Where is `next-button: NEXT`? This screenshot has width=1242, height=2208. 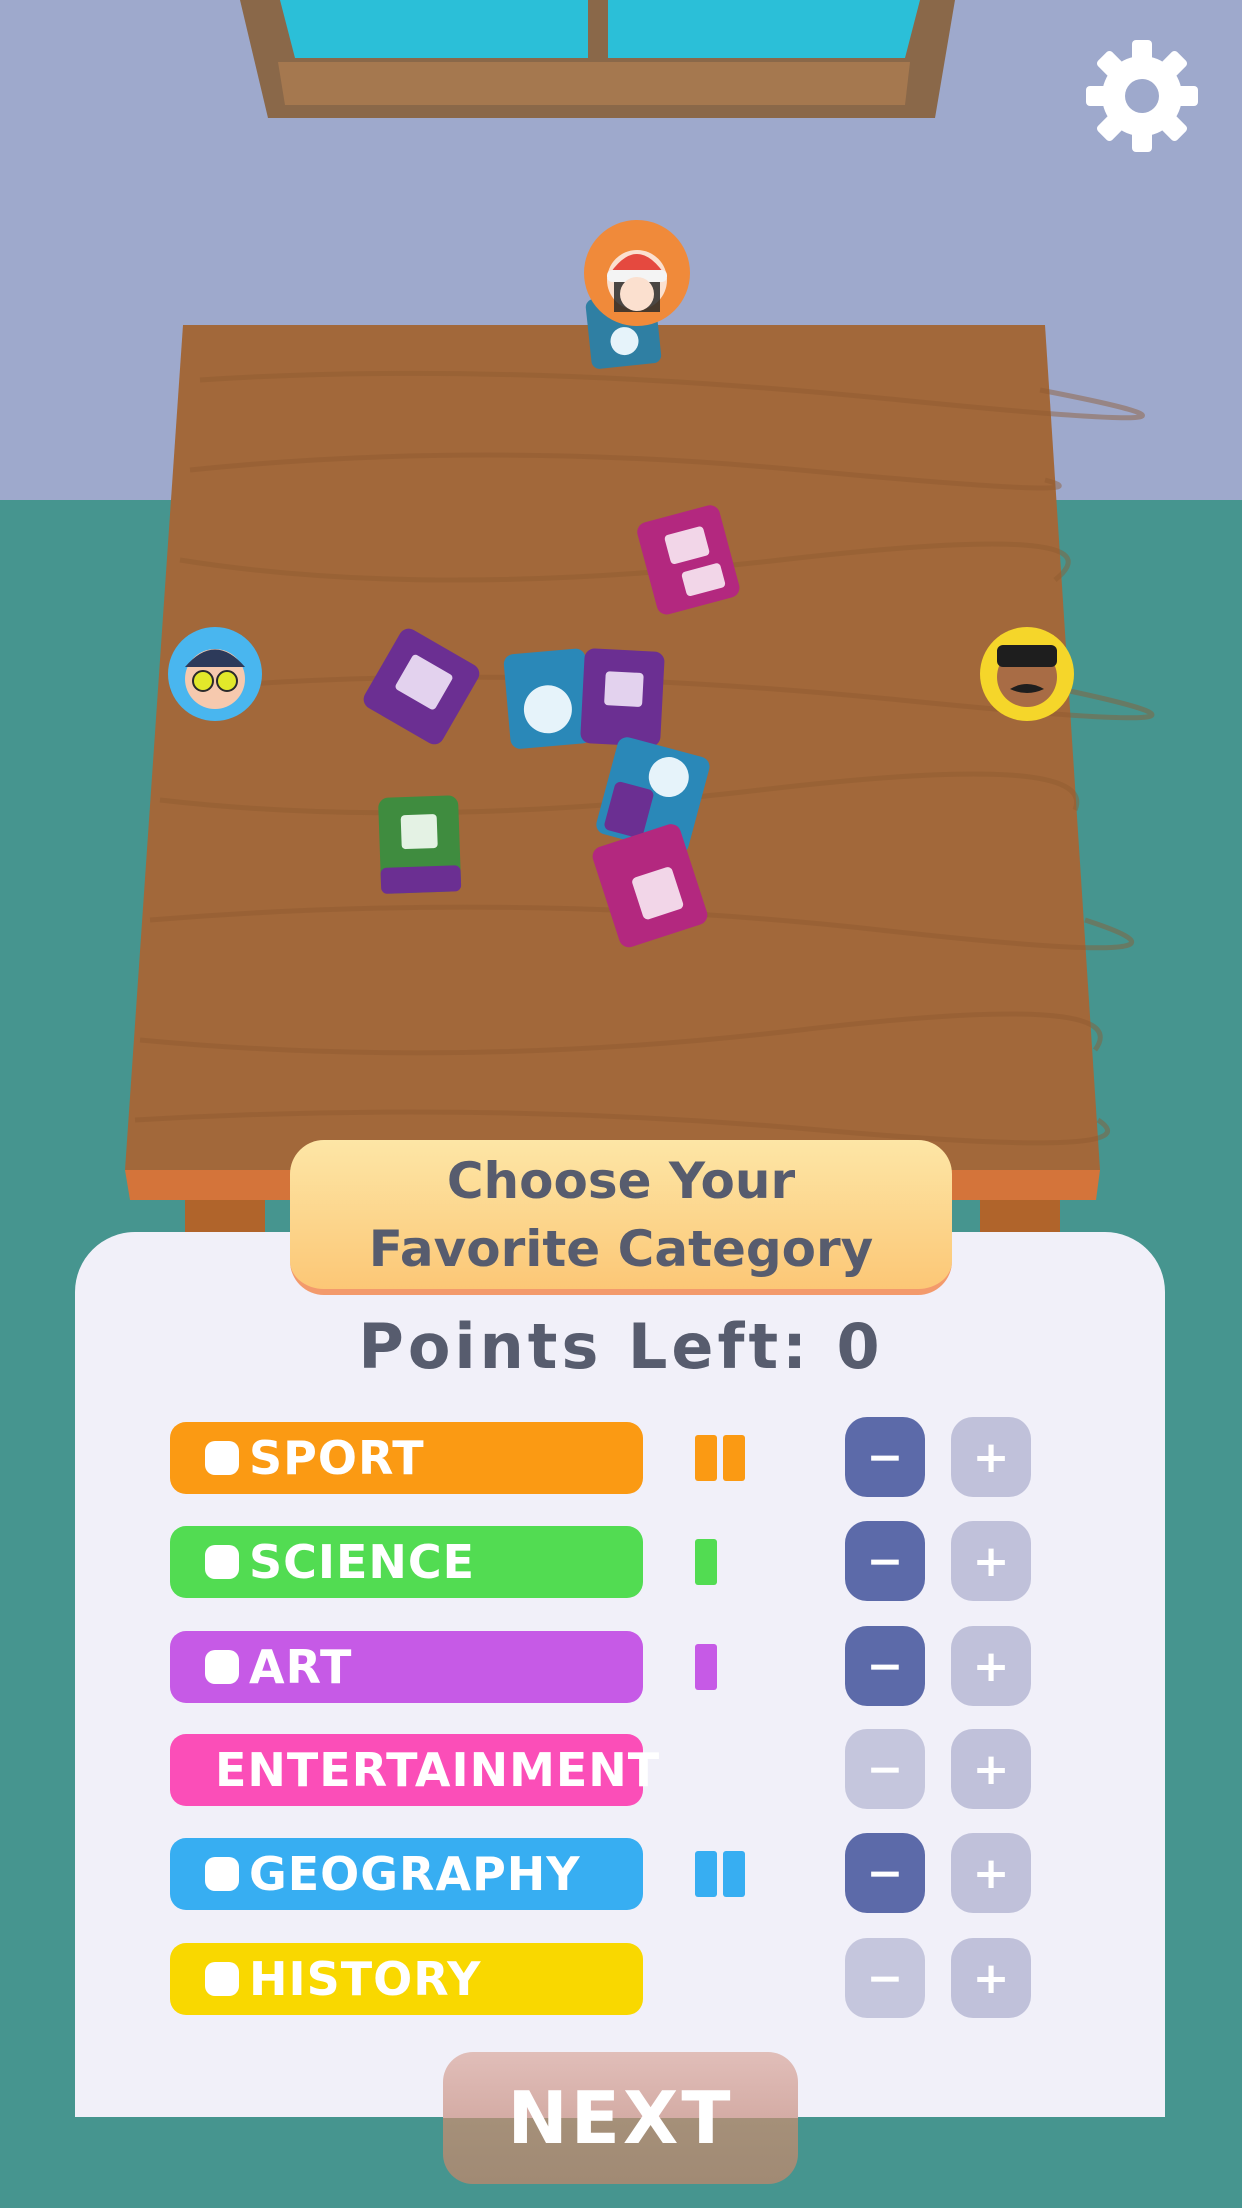 next-button: NEXT is located at coordinates (620, 2118).